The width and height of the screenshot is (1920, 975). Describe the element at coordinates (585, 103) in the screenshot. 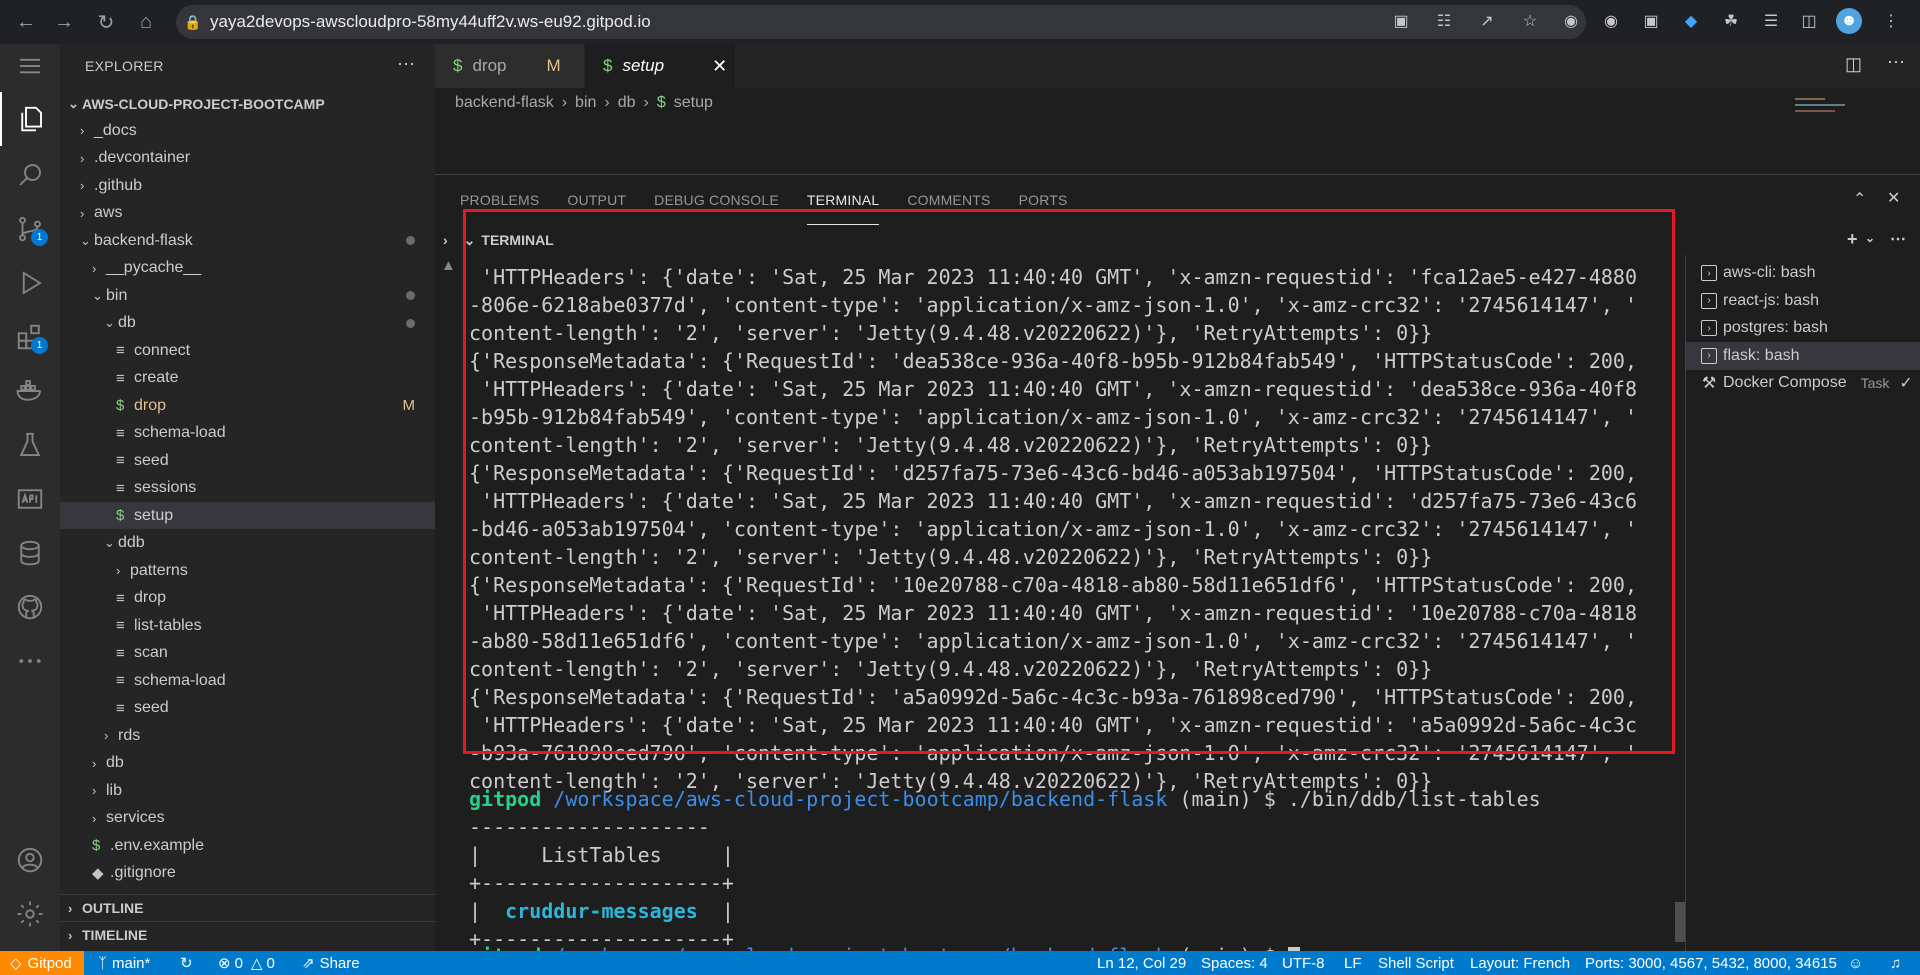

I see `breadcrumb-item: bin` at that location.